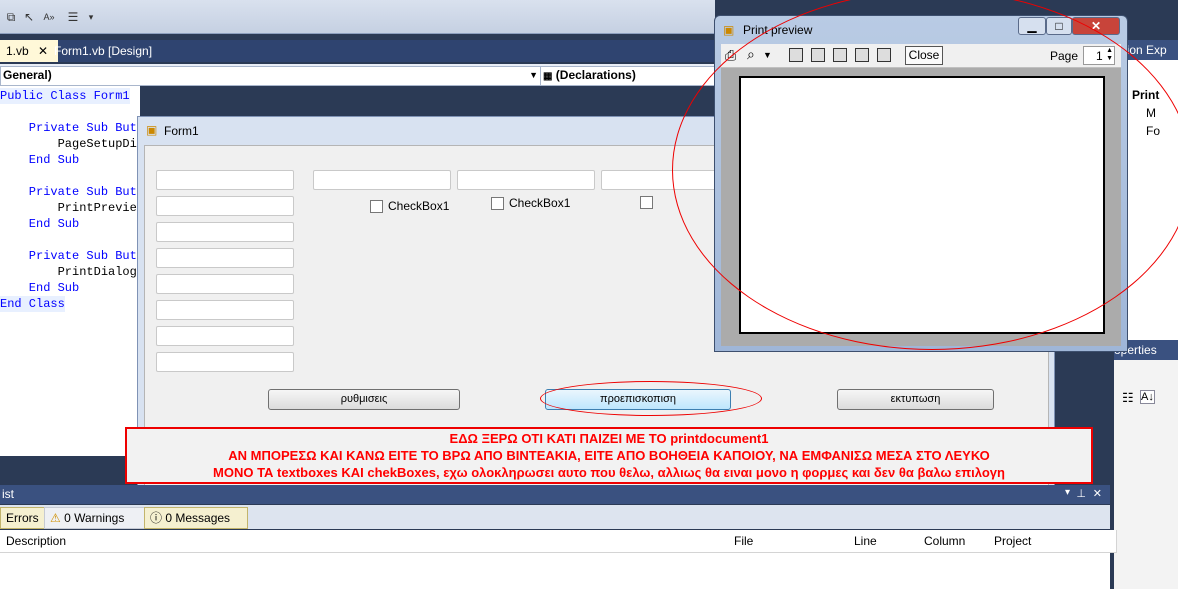  I want to click on column-header: Line, so click(886, 541).